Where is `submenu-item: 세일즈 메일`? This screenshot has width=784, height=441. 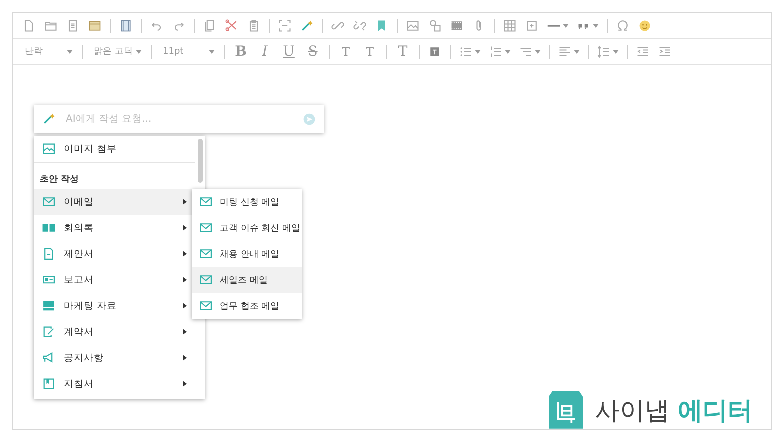 submenu-item: 세일즈 메일 is located at coordinates (247, 280).